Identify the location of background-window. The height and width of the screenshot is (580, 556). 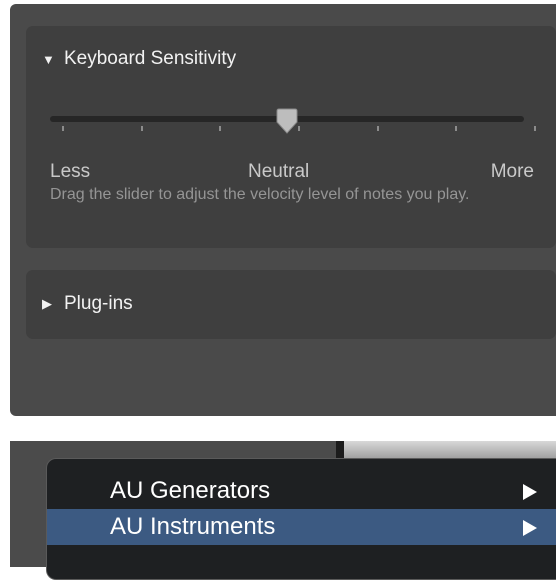
(446, 450).